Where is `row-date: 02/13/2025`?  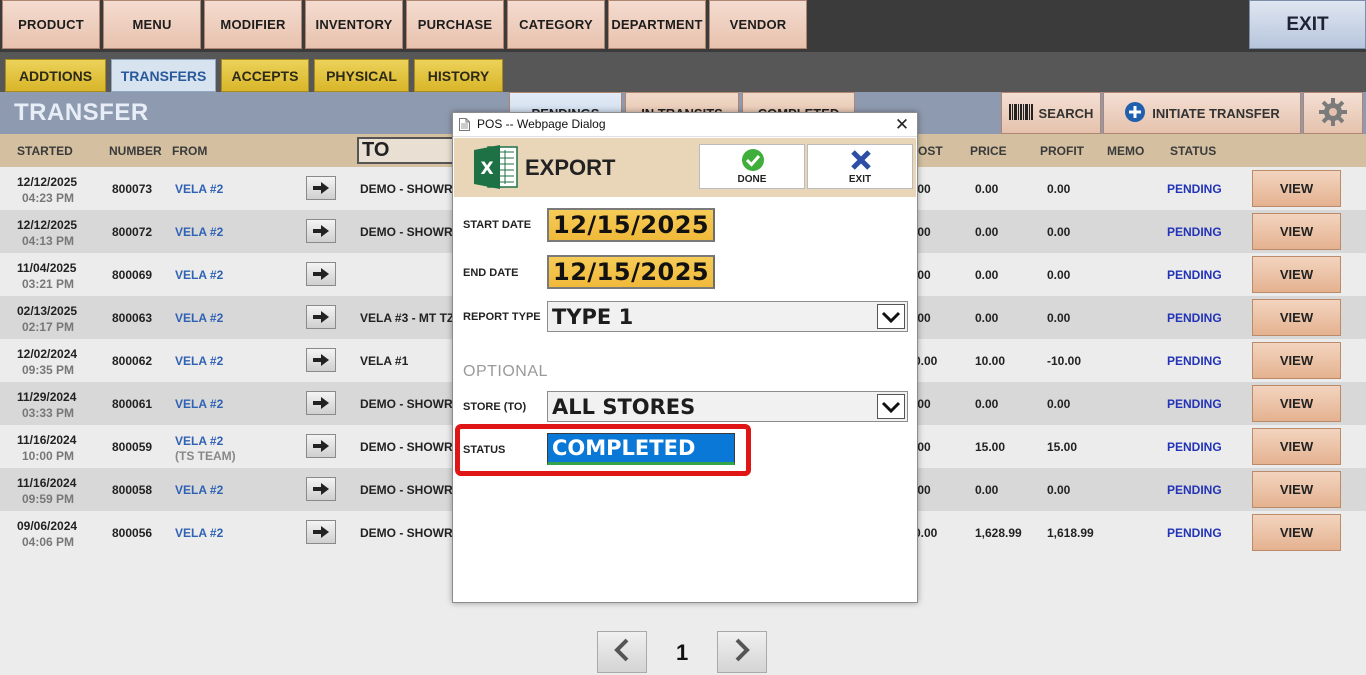
row-date: 02/13/2025 is located at coordinates (47, 311).